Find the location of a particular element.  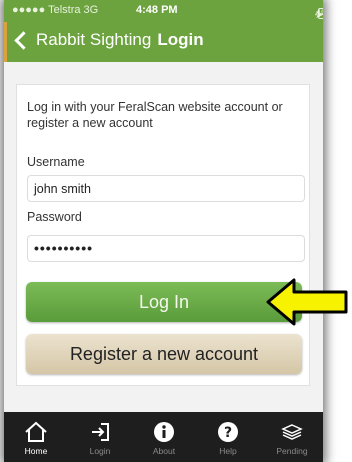

tab-login: Login is located at coordinates (100, 437).